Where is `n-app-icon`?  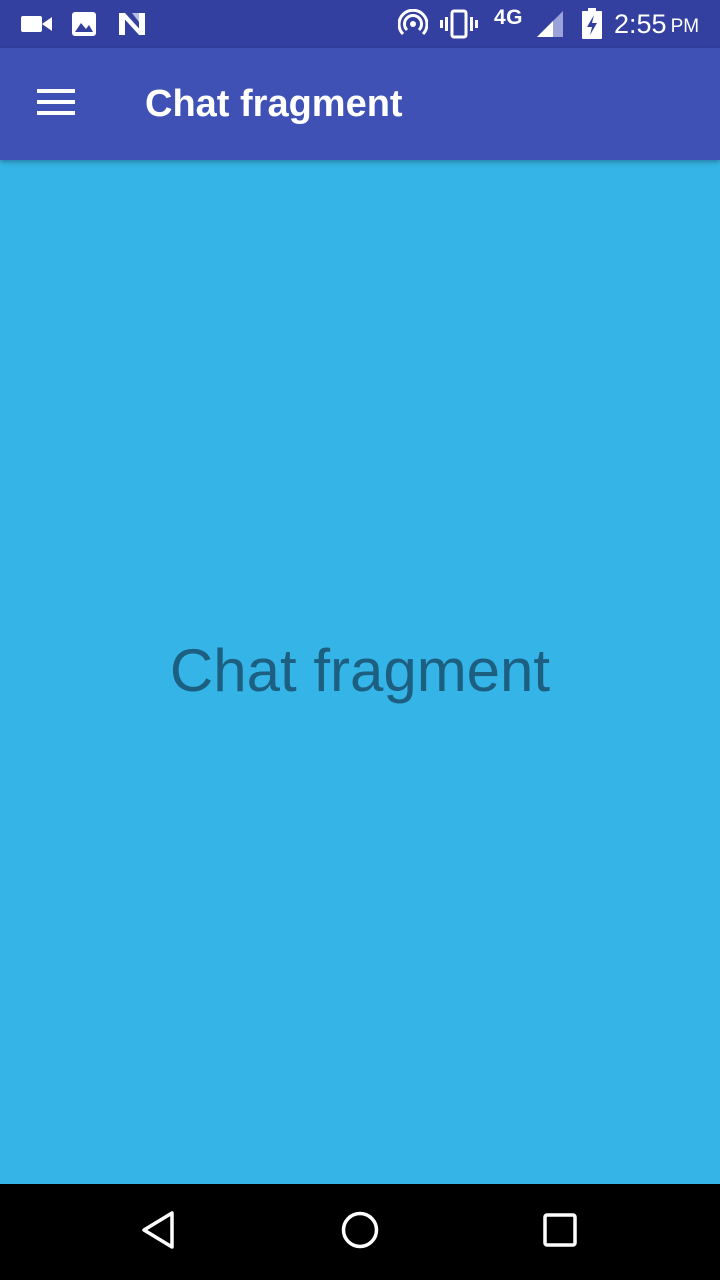 n-app-icon is located at coordinates (132, 24).